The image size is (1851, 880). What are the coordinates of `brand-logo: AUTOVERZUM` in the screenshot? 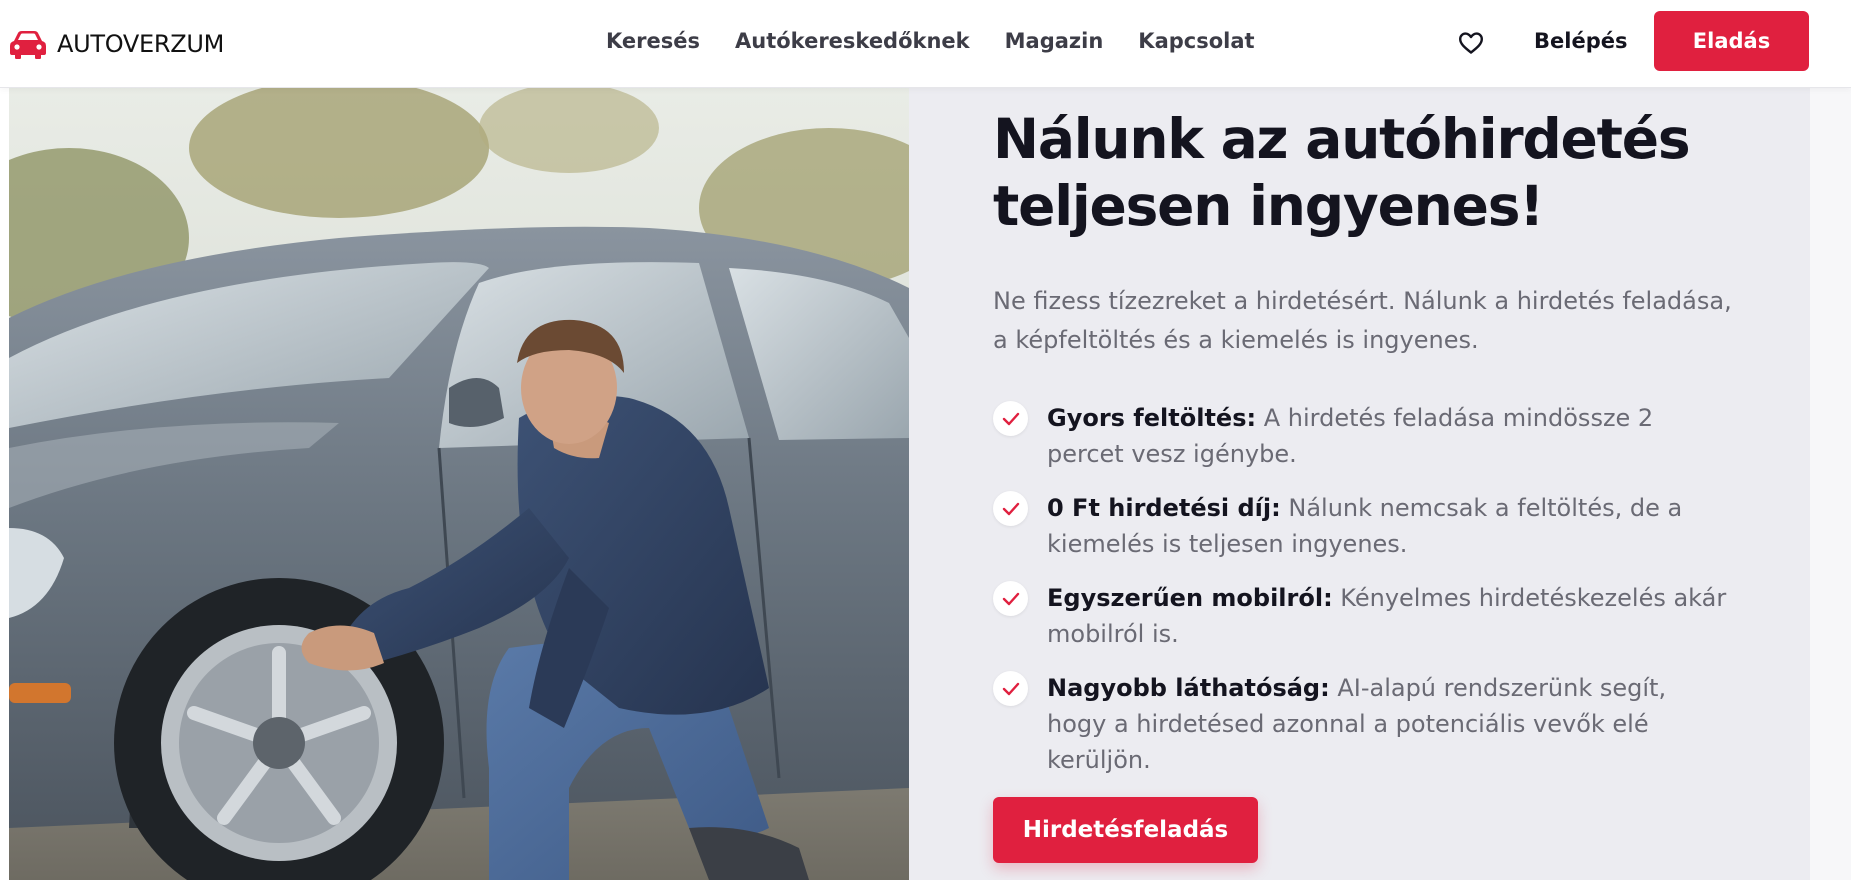 It's located at (116, 44).